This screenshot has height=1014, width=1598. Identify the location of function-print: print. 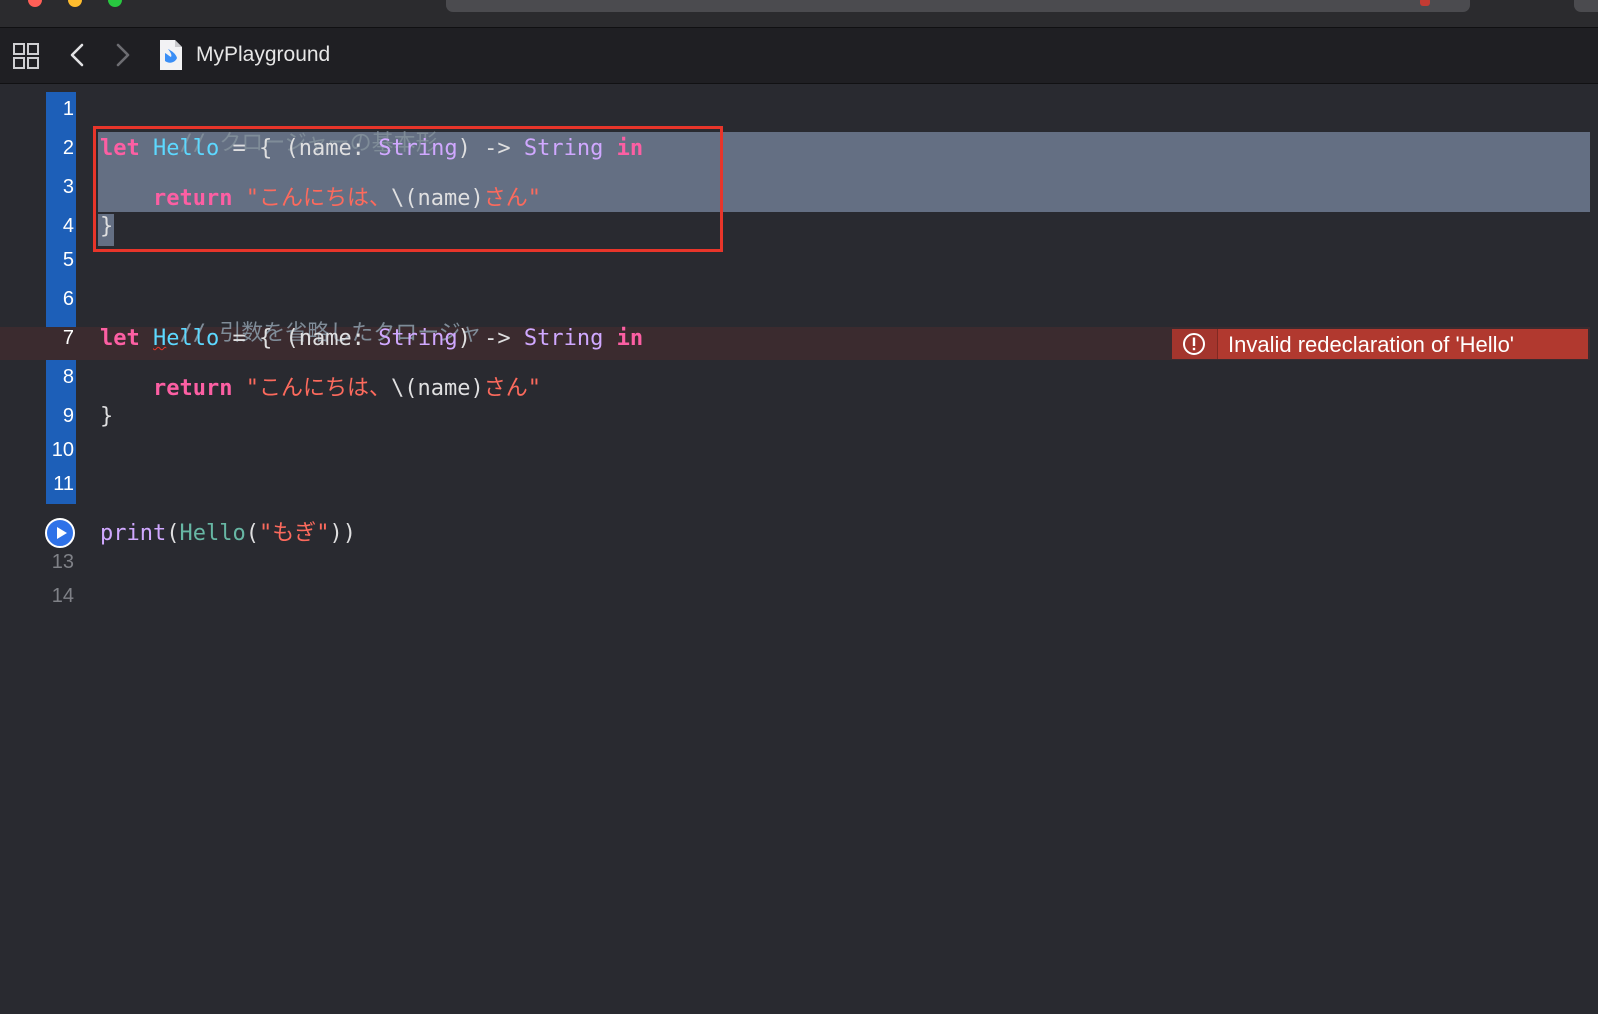
(133, 533).